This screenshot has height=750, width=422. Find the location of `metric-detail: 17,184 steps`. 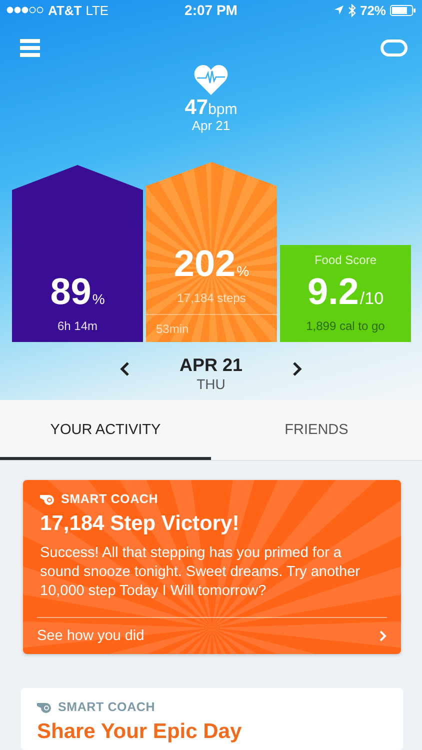

metric-detail: 17,184 steps is located at coordinates (211, 298).